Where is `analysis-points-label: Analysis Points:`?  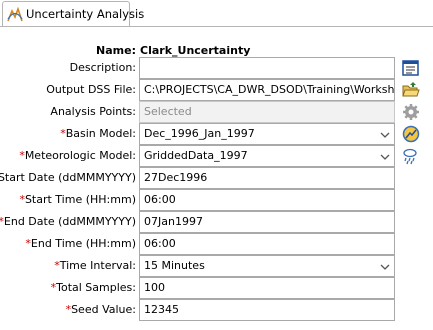
analysis-points-label: Analysis Points: is located at coordinates (93, 111).